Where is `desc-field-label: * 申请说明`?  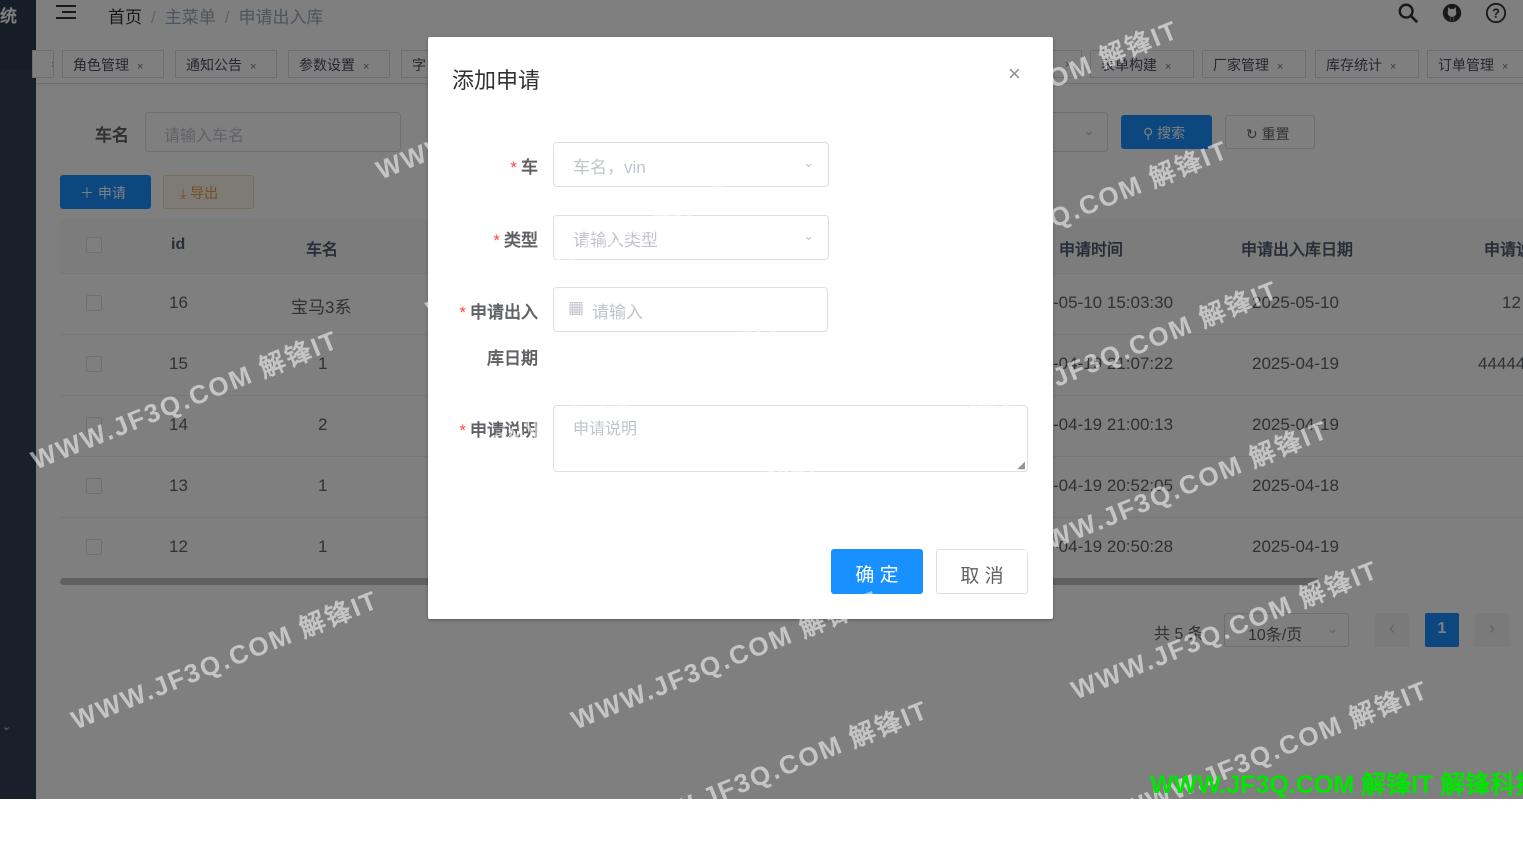
desc-field-label: * 申请说明 is located at coordinates (498, 430).